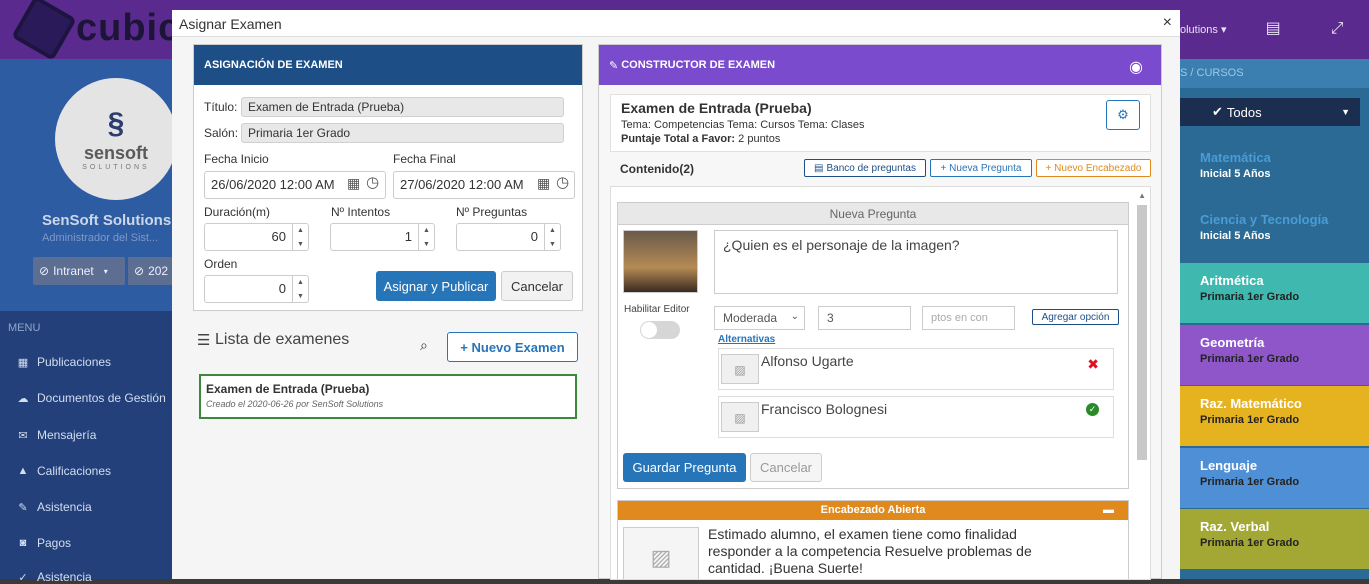  What do you see at coordinates (388, 65) in the screenshot?
I see `assignment-header: ASIGNACIÓN DE EXAMEN` at bounding box center [388, 65].